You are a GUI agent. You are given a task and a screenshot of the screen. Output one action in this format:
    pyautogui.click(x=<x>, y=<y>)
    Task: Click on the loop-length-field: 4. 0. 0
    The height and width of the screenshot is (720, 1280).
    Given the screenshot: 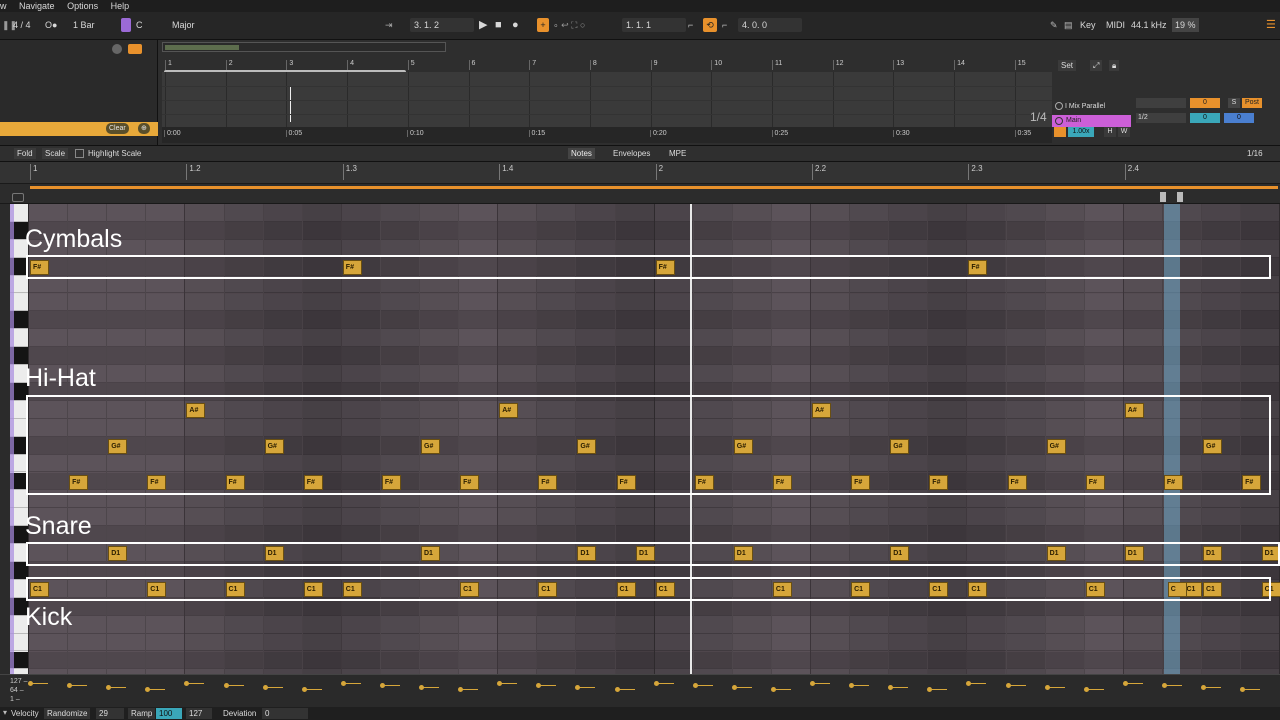 What is the action you would take?
    pyautogui.click(x=770, y=25)
    